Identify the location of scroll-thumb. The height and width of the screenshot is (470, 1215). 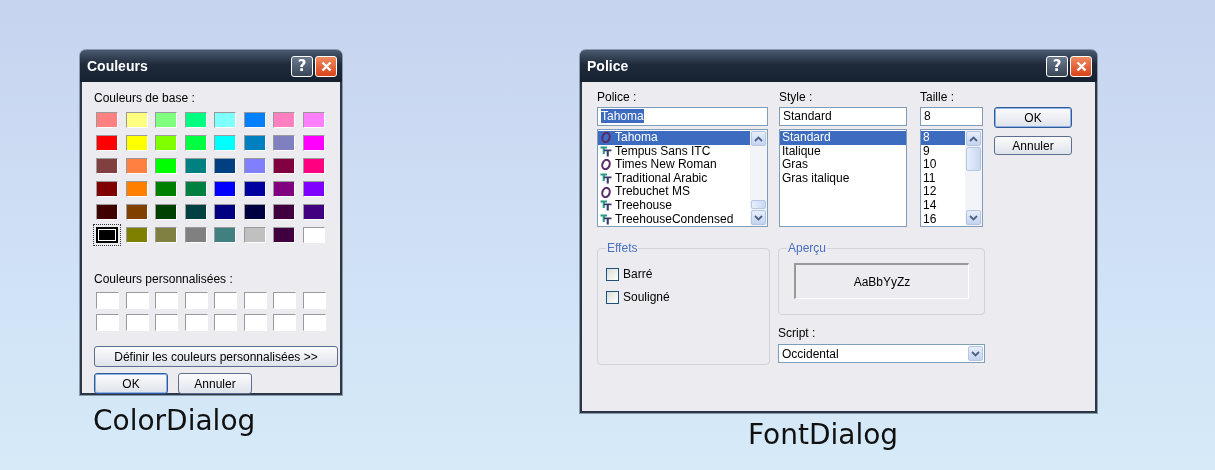
(758, 204).